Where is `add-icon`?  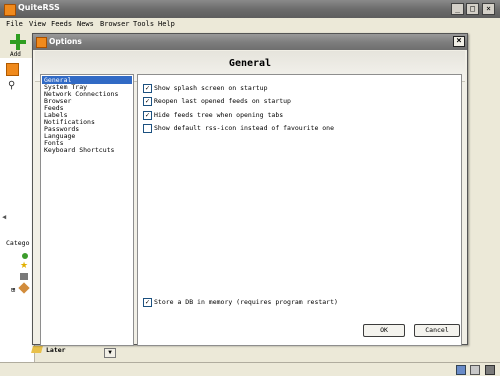
add-icon is located at coordinates (18, 42).